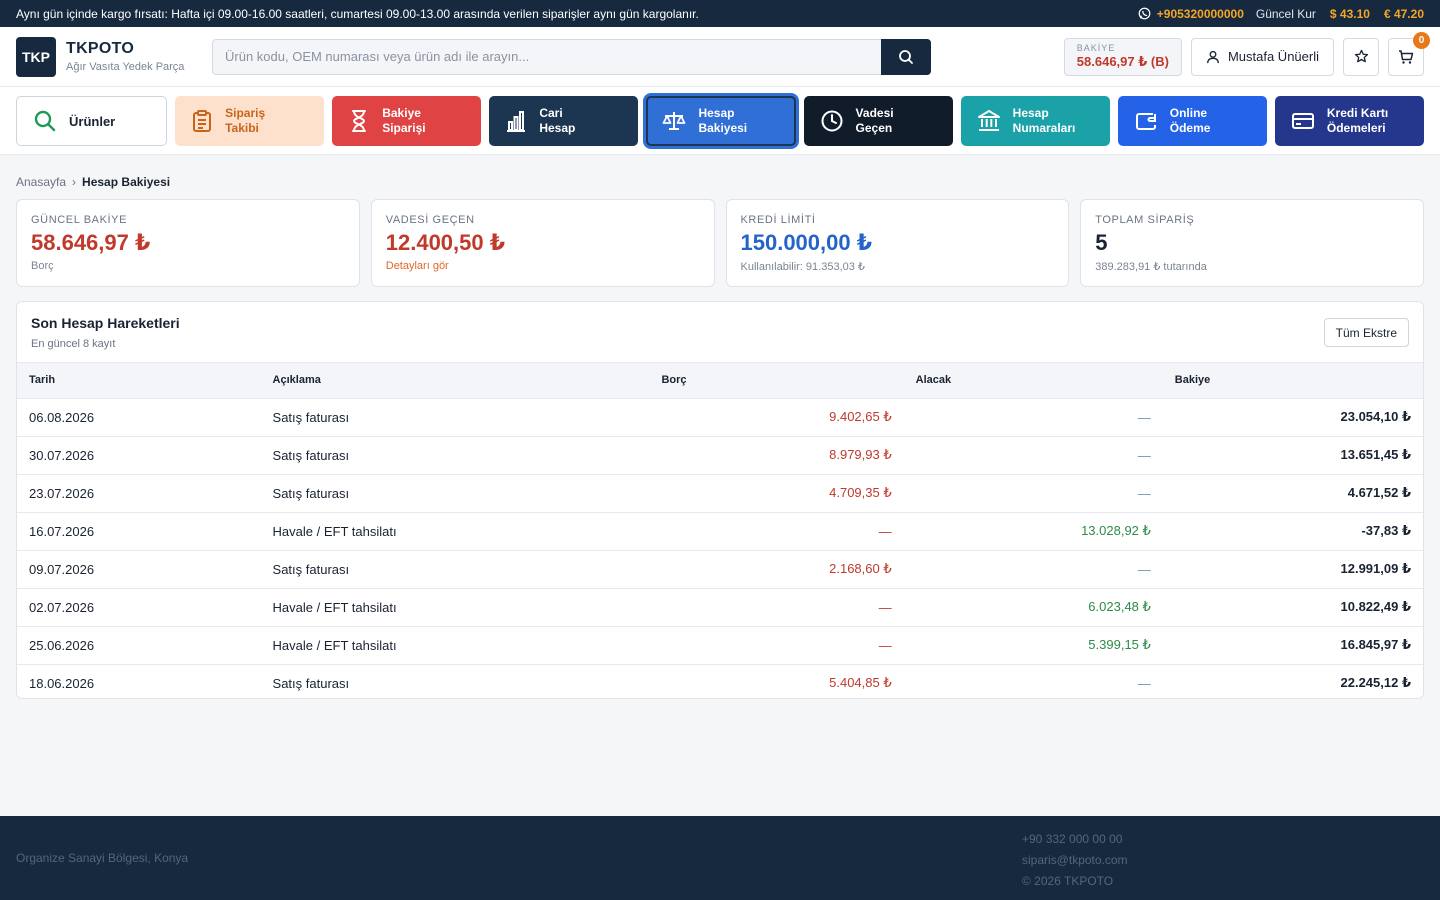 This screenshot has height=900, width=1440. Describe the element at coordinates (359, 121) in the screenshot. I see `hourglass-icon` at that location.